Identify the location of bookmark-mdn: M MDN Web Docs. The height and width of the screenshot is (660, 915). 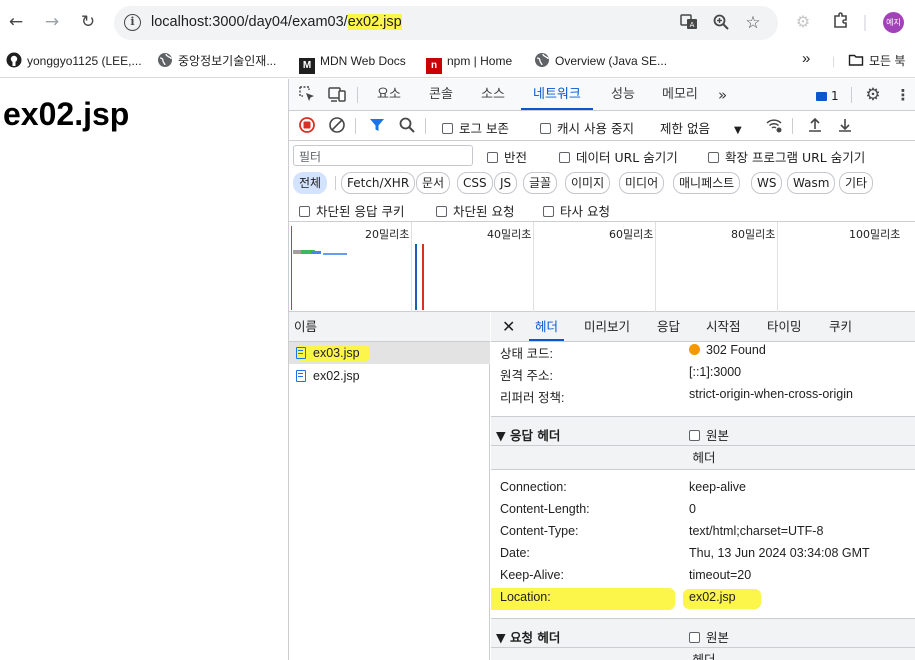
(352, 63).